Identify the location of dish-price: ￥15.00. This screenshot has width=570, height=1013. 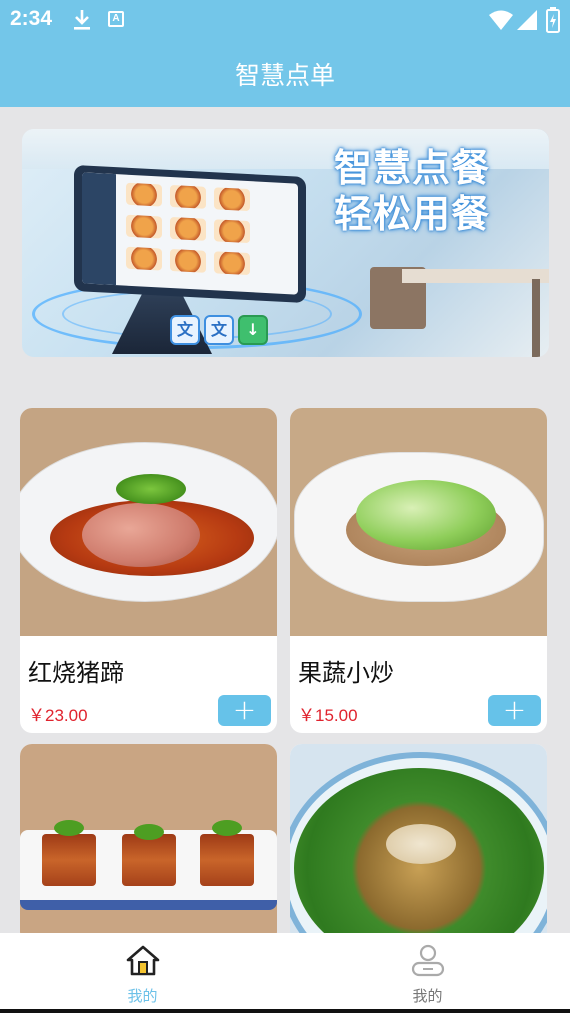
(328, 715).